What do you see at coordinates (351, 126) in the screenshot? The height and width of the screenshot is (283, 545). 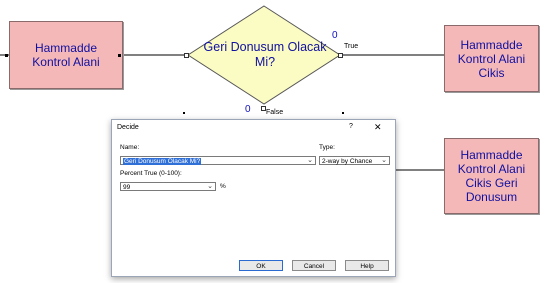 I see `help-icon: ?` at bounding box center [351, 126].